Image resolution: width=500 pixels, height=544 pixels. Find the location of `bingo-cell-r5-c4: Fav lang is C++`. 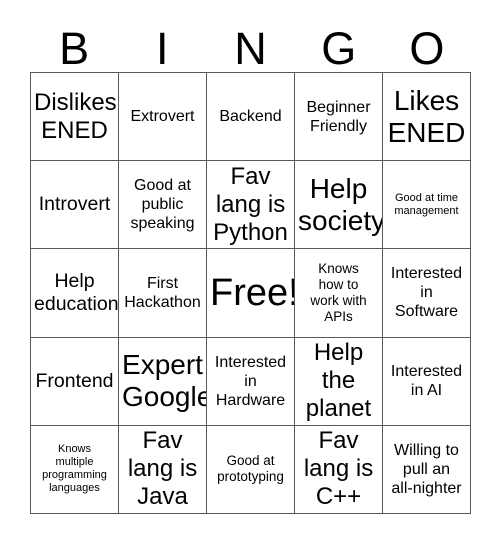

bingo-cell-r5-c4: Fav lang is C++ is located at coordinates (339, 469).